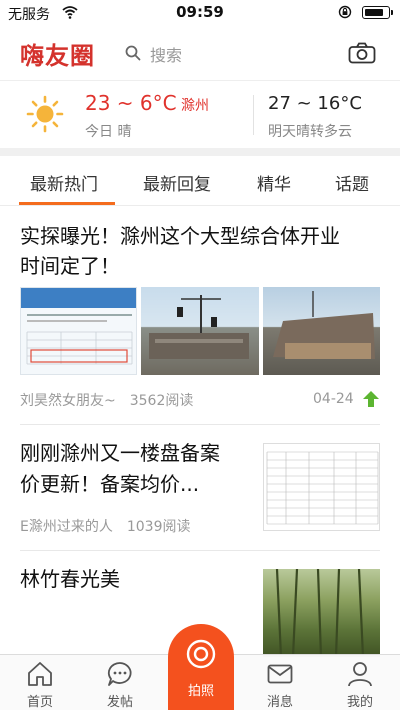 Image resolution: width=400 pixels, height=710 pixels. I want to click on post-views: 3562阅读, so click(161, 401).